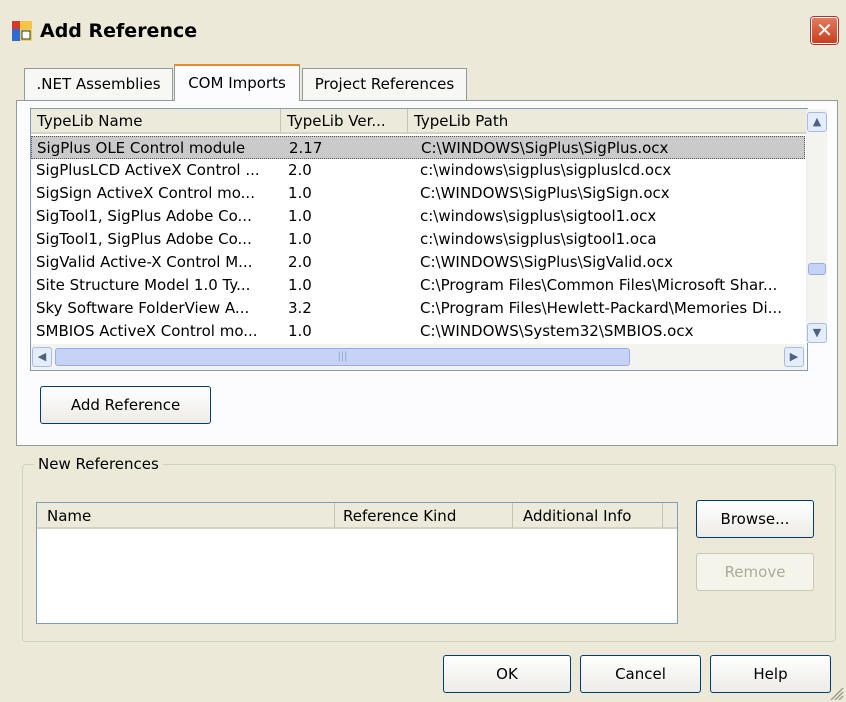 Image resolution: width=846 pixels, height=702 pixels. Describe the element at coordinates (670, 516) in the screenshot. I see `column-header-filler` at that location.